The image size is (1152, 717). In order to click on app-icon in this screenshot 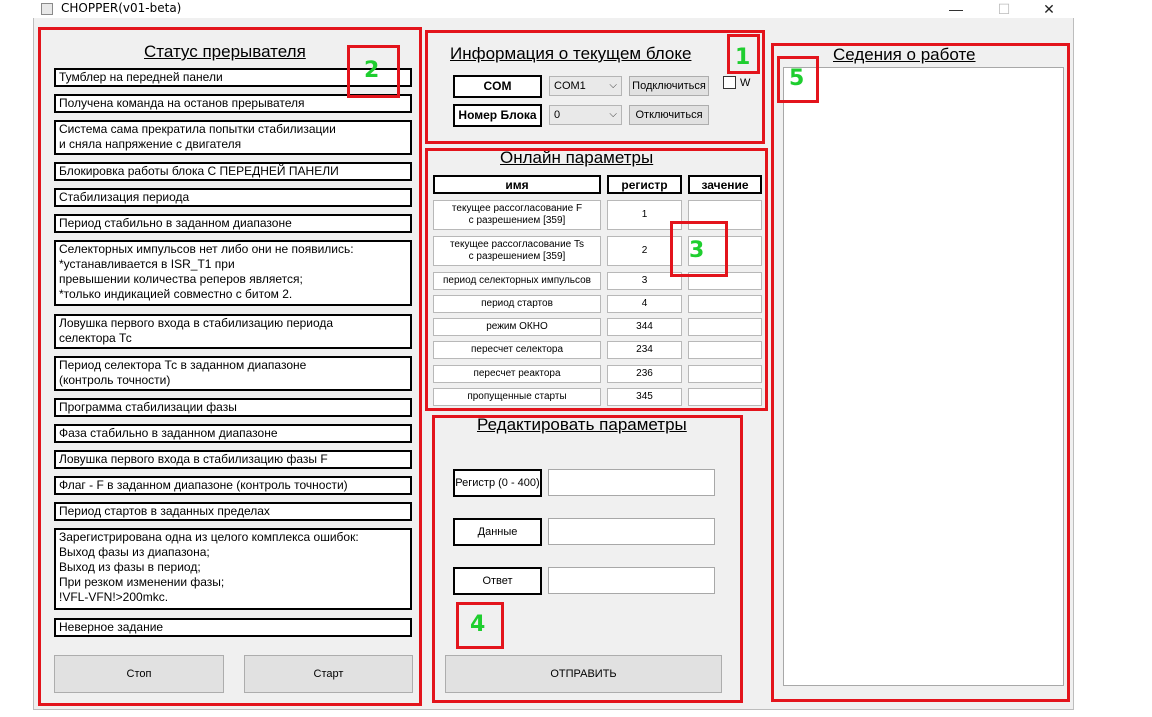, I will do `click(47, 9)`.